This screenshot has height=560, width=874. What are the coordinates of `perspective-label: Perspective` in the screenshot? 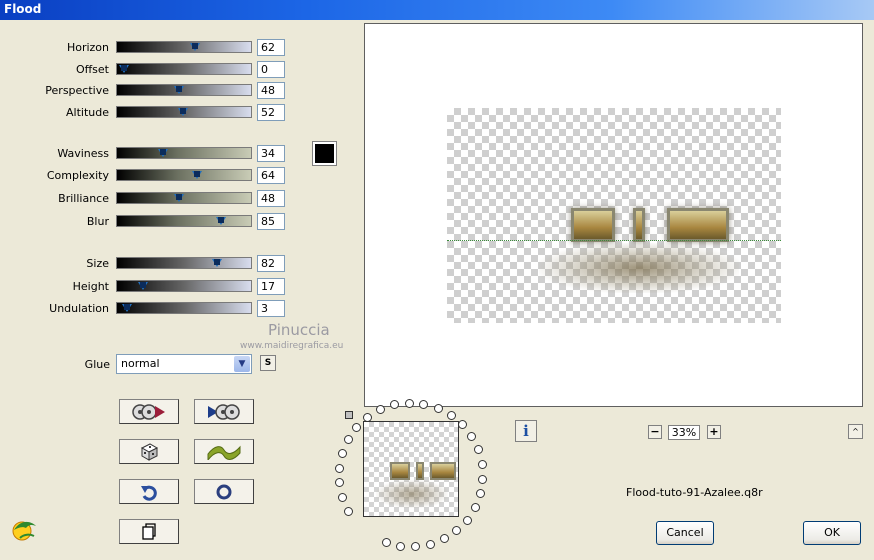 It's located at (77, 90).